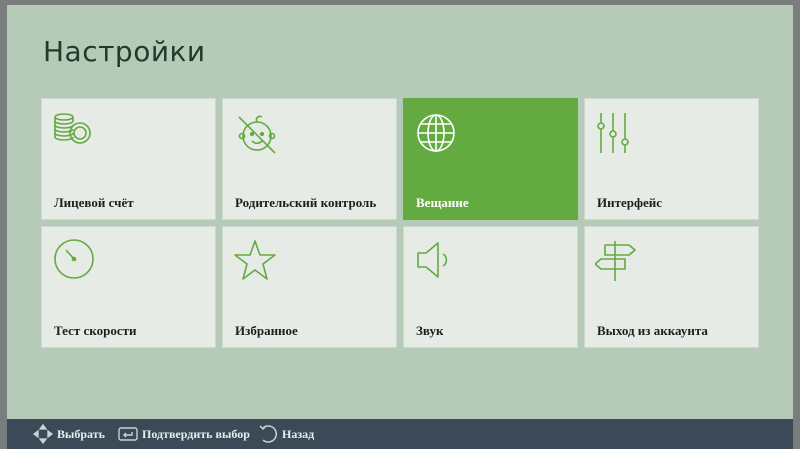 This screenshot has height=449, width=800. Describe the element at coordinates (256, 260) in the screenshot. I see `star-icon` at that location.